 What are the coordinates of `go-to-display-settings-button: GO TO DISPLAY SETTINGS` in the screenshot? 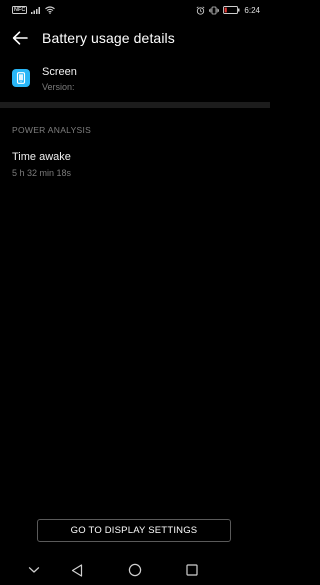 It's located at (134, 530).